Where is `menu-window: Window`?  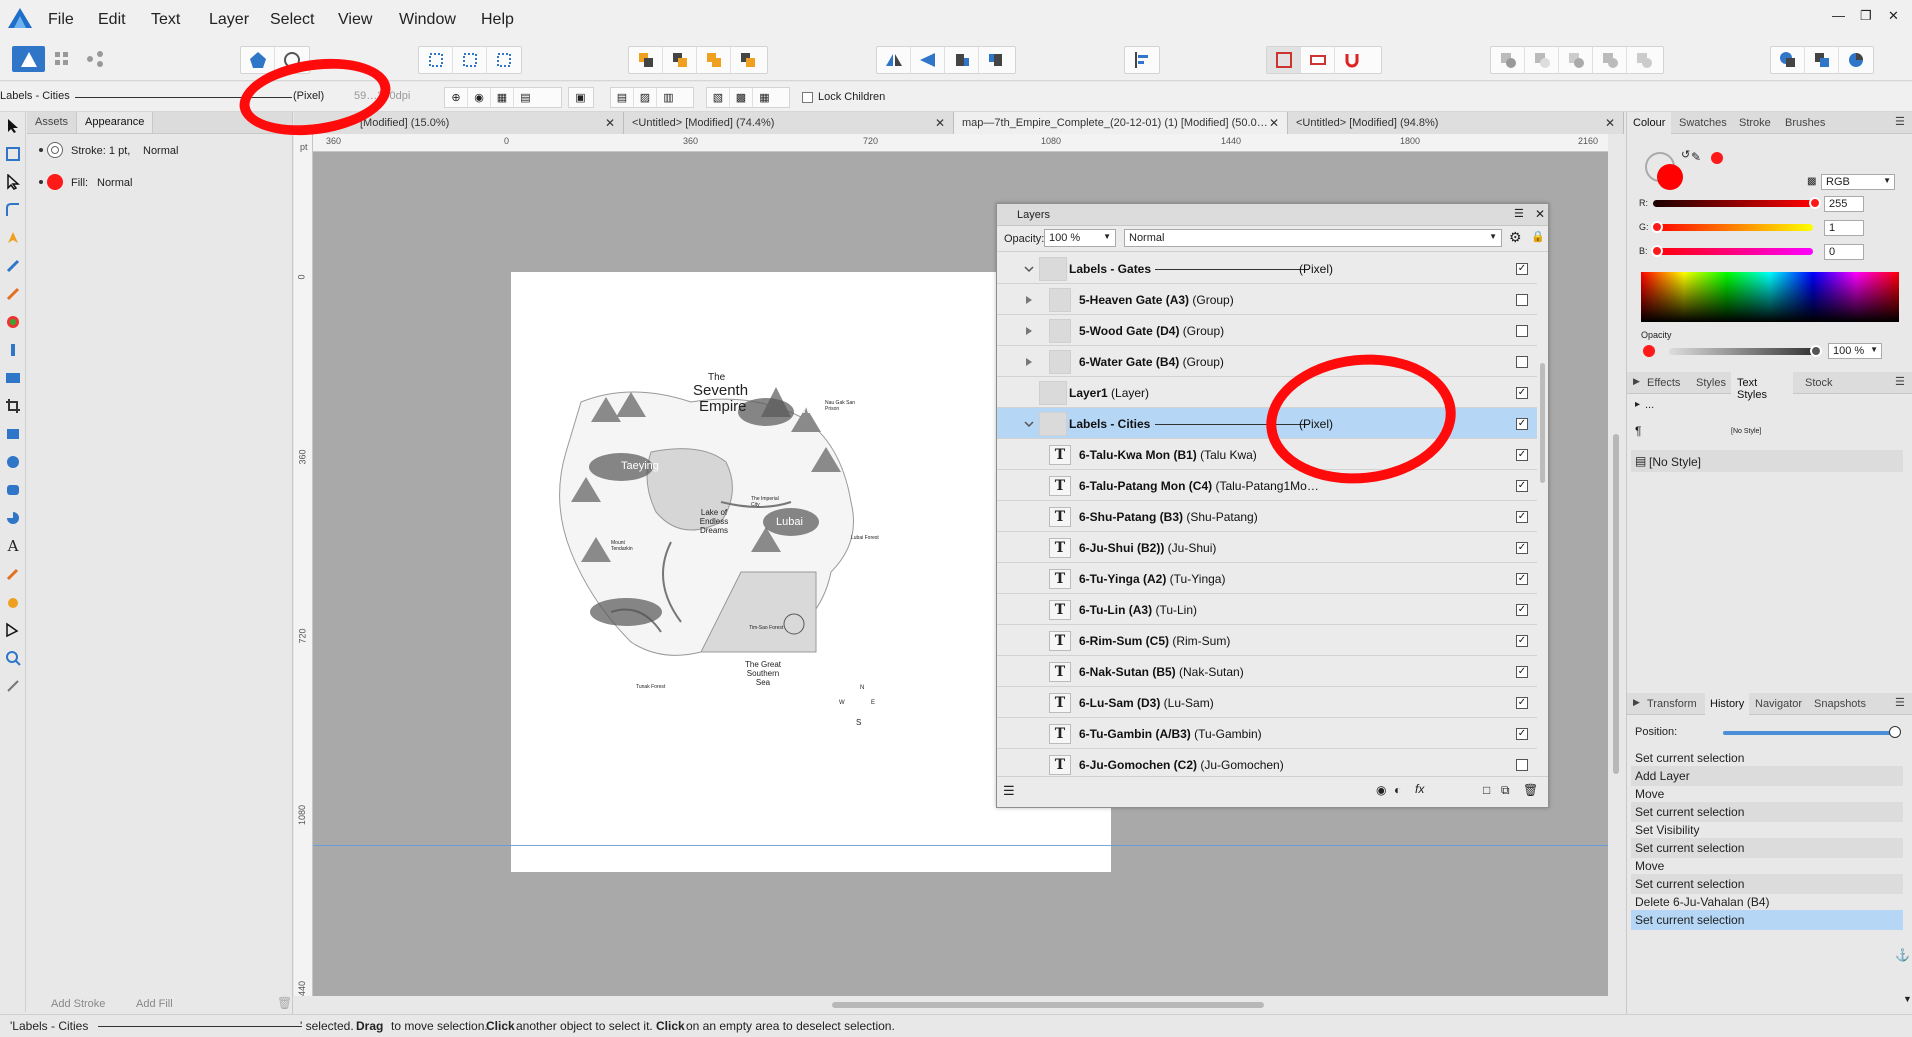
menu-window: Window is located at coordinates (427, 20).